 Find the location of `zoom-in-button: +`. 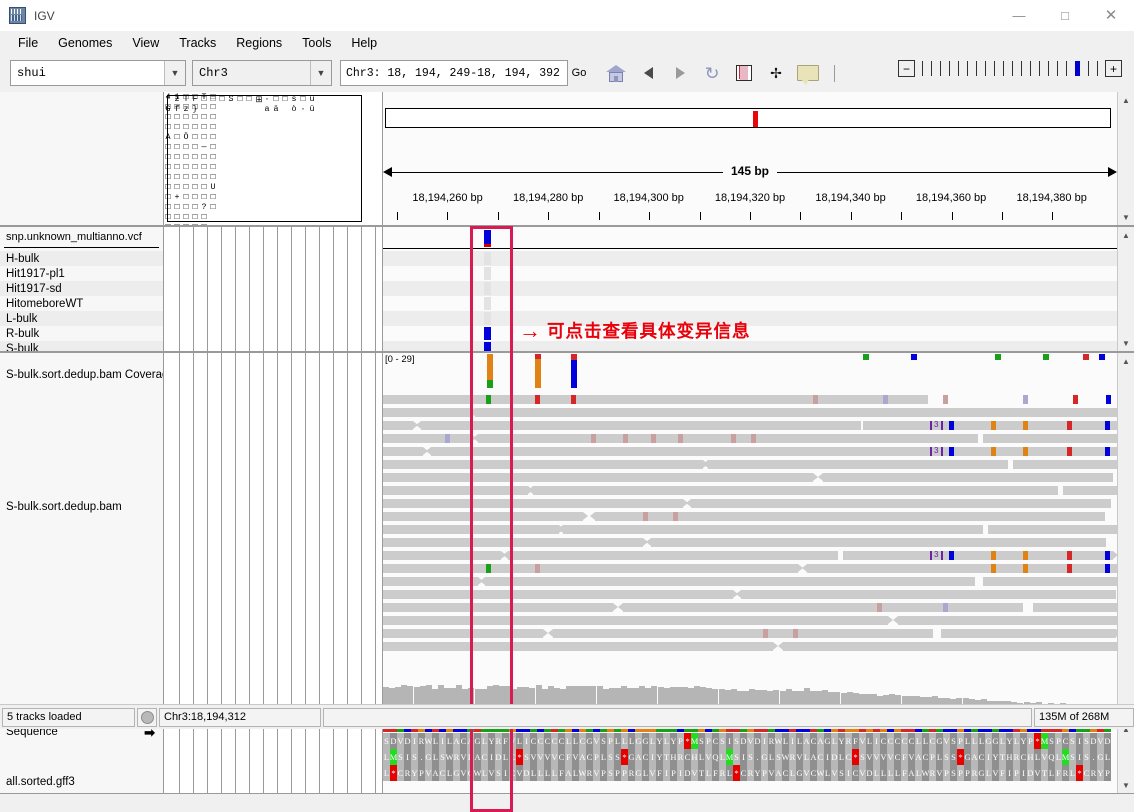

zoom-in-button: + is located at coordinates (1113, 68).